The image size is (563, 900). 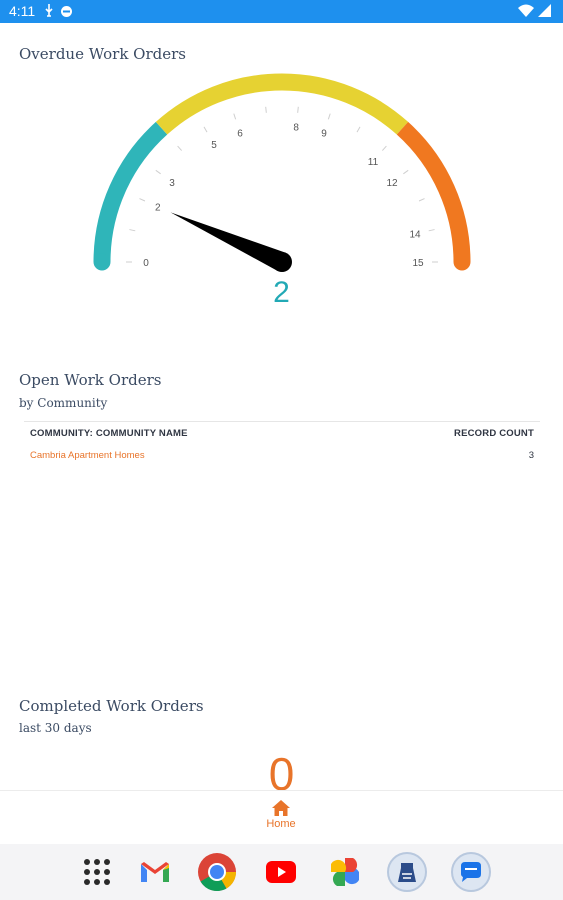 I want to click on nav-divider, so click(x=281, y=790).